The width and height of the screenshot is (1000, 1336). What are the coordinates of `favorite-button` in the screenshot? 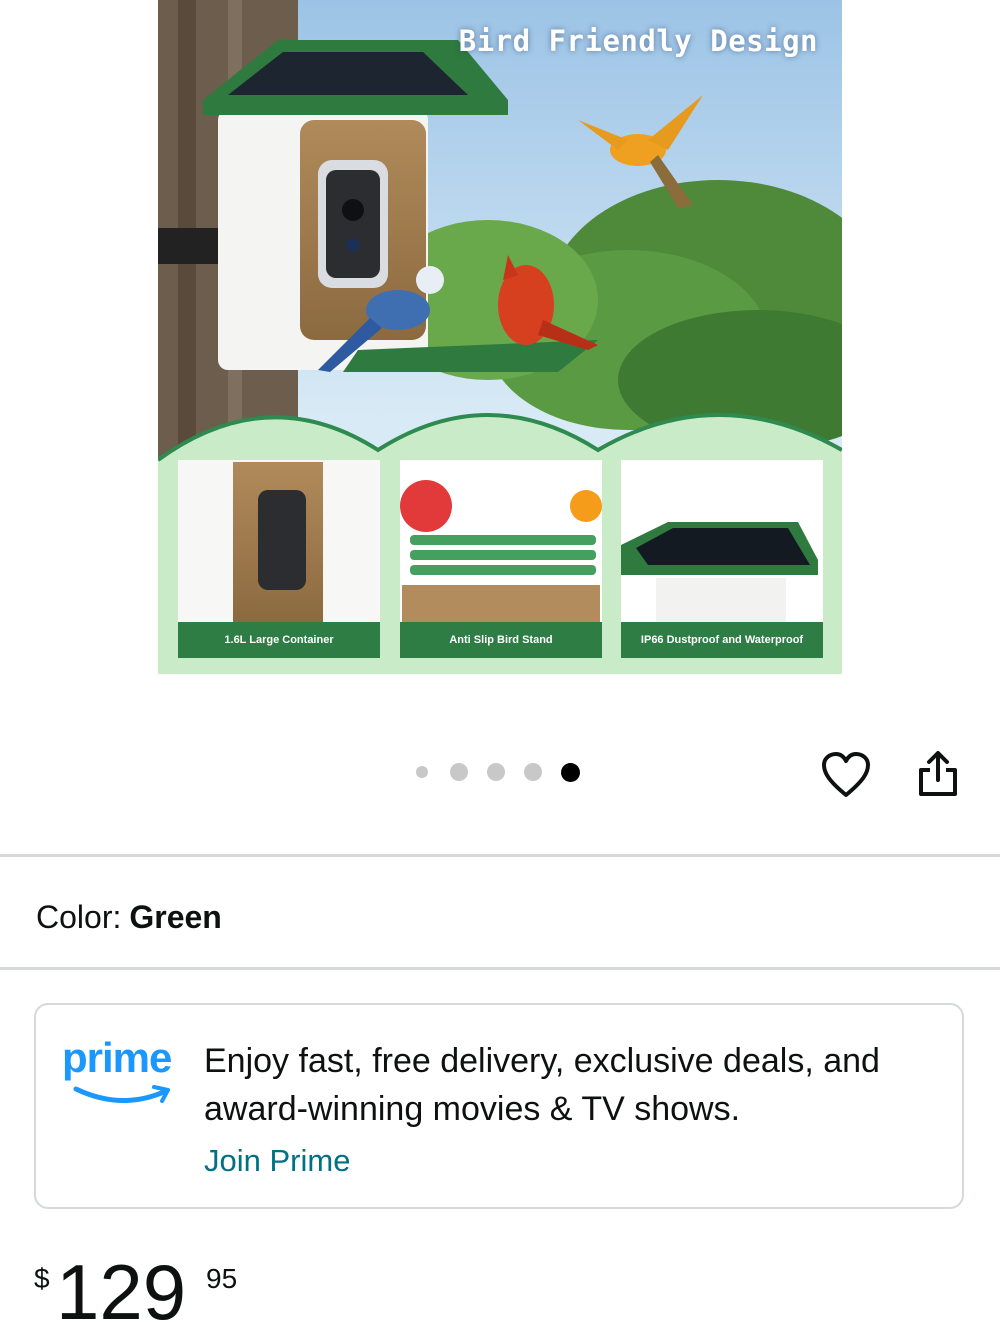 It's located at (846, 775).